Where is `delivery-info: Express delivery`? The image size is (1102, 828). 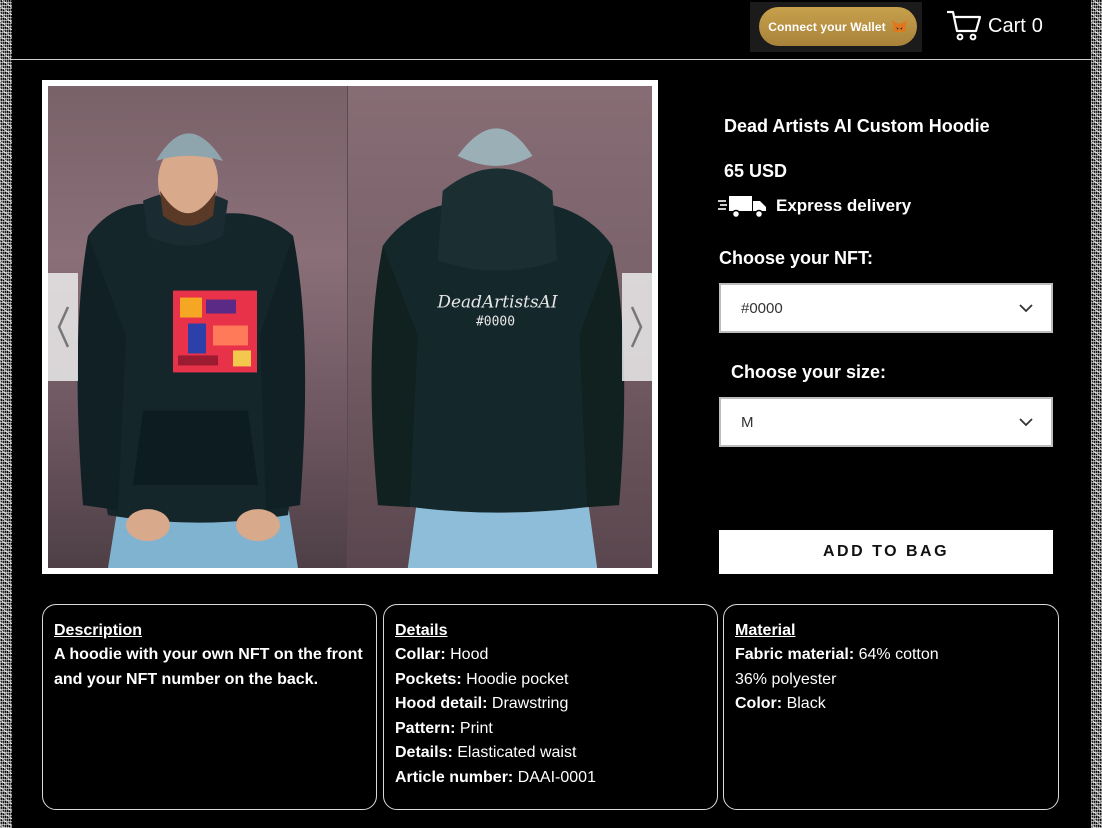
delivery-info: Express delivery is located at coordinates (814, 206).